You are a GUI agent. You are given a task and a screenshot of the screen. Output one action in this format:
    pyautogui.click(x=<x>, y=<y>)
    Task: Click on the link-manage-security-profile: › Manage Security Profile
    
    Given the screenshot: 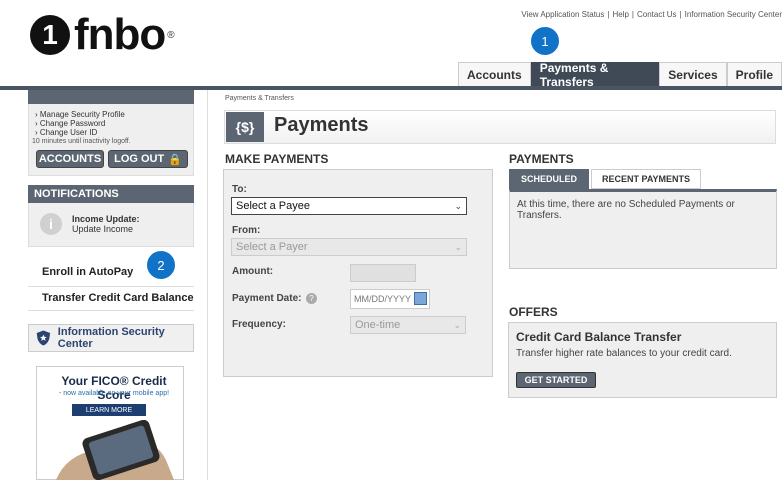 What is the action you would take?
    pyautogui.click(x=80, y=114)
    